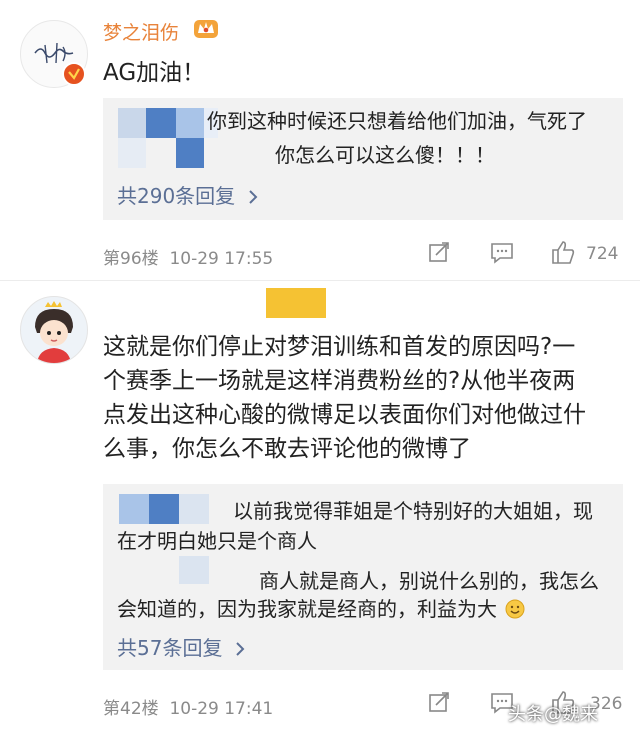 This screenshot has width=640, height=731. Describe the element at coordinates (320, 280) in the screenshot. I see `comment-divider` at that location.